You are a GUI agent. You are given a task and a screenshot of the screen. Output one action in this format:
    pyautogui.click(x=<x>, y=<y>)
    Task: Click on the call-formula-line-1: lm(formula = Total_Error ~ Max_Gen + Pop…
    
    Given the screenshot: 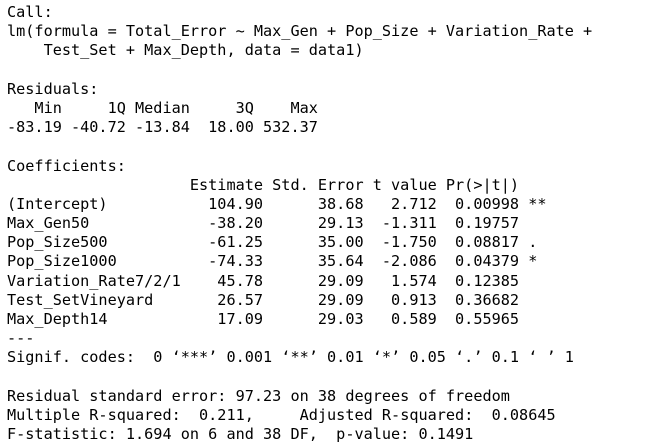 What is the action you would take?
    pyautogui.click(x=300, y=31)
    